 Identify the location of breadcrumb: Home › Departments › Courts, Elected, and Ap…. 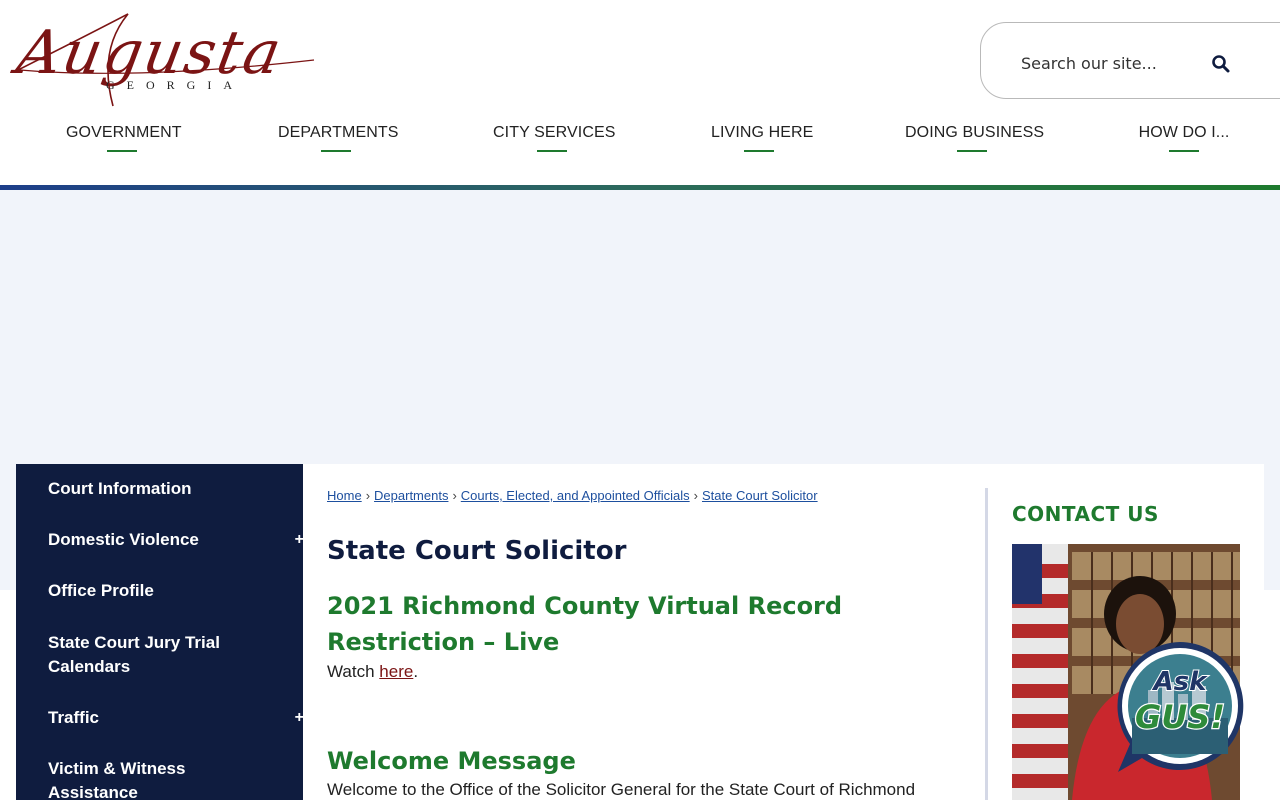
(572, 495).